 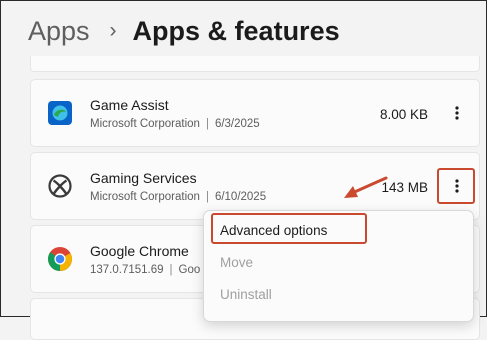 I want to click on annotation-highlight-advanced-options, so click(x=289, y=228).